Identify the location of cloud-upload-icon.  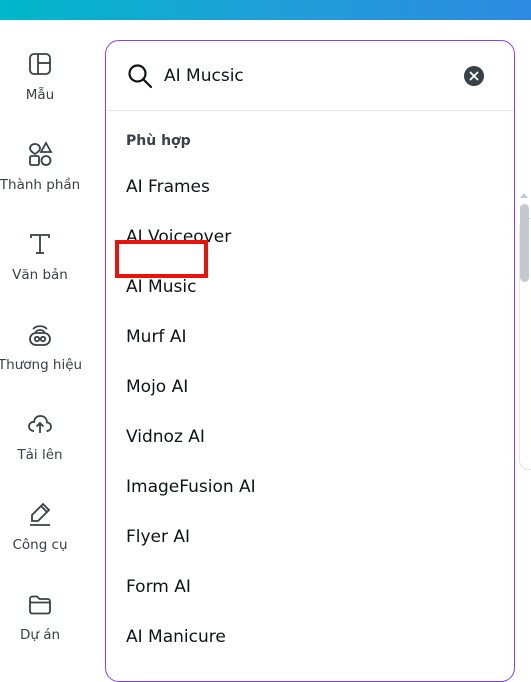
(40, 424).